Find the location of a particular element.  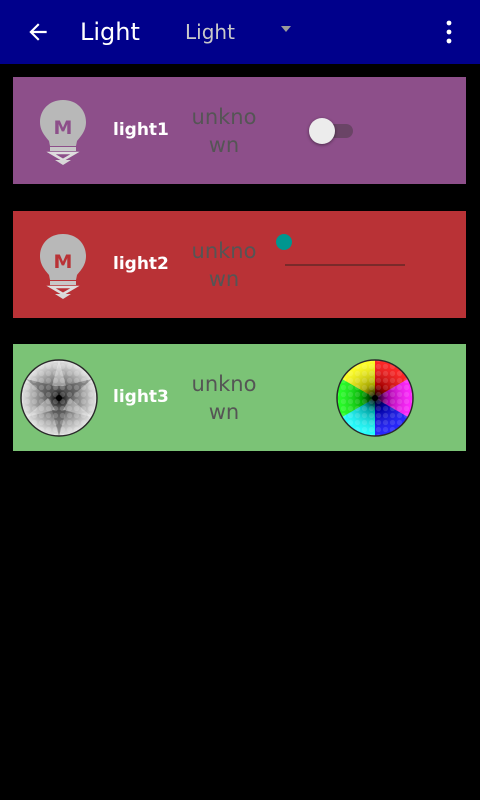

overflow-menu-button is located at coordinates (449, 32).